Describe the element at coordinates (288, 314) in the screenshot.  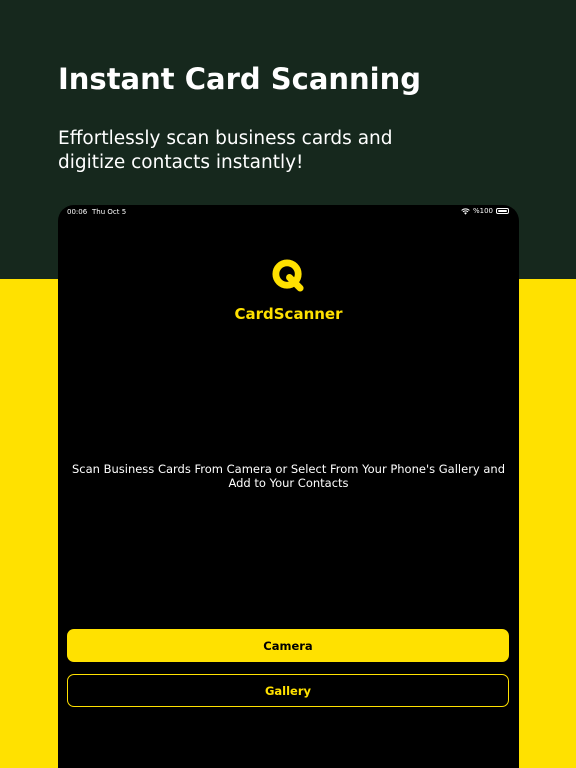
I see `app-name: CardScanner` at that location.